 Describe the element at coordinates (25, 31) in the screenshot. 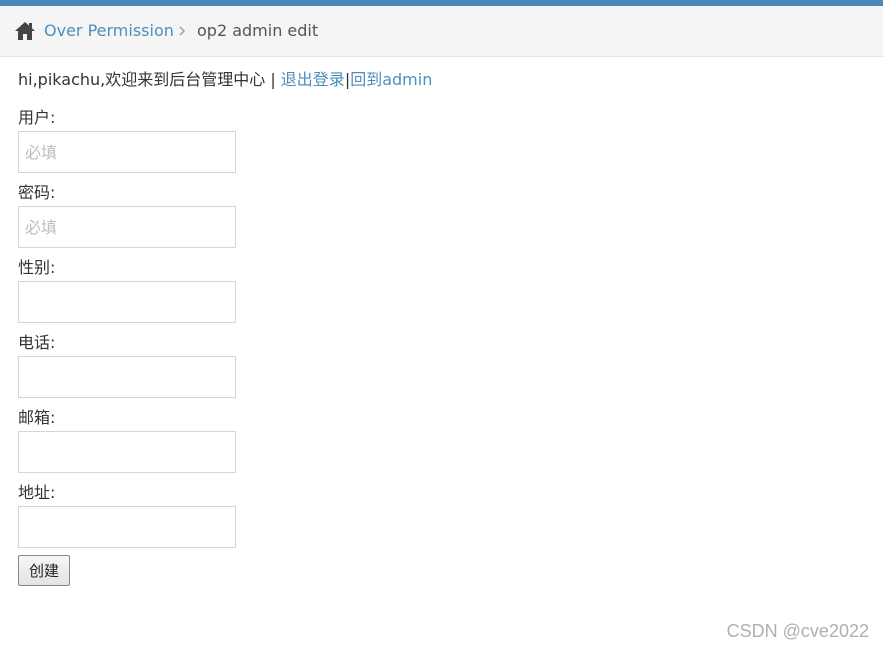

I see `home-icon` at that location.